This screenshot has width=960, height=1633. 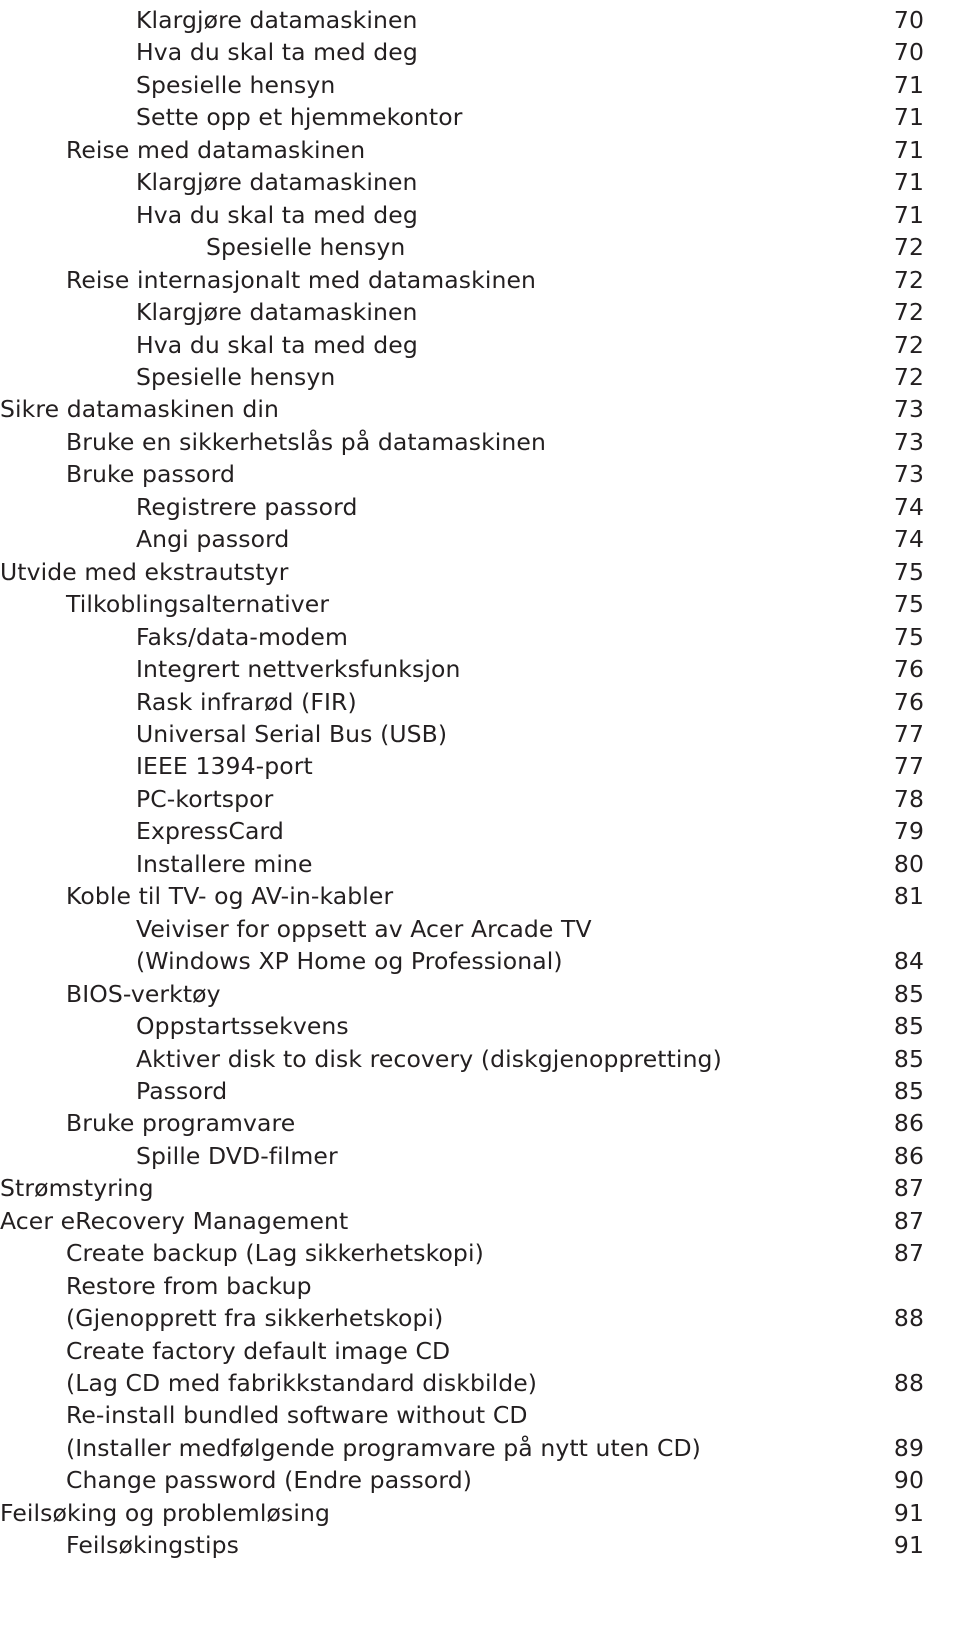 What do you see at coordinates (143, 993) in the screenshot?
I see `toc-entry-label: BIOS-verktøy` at bounding box center [143, 993].